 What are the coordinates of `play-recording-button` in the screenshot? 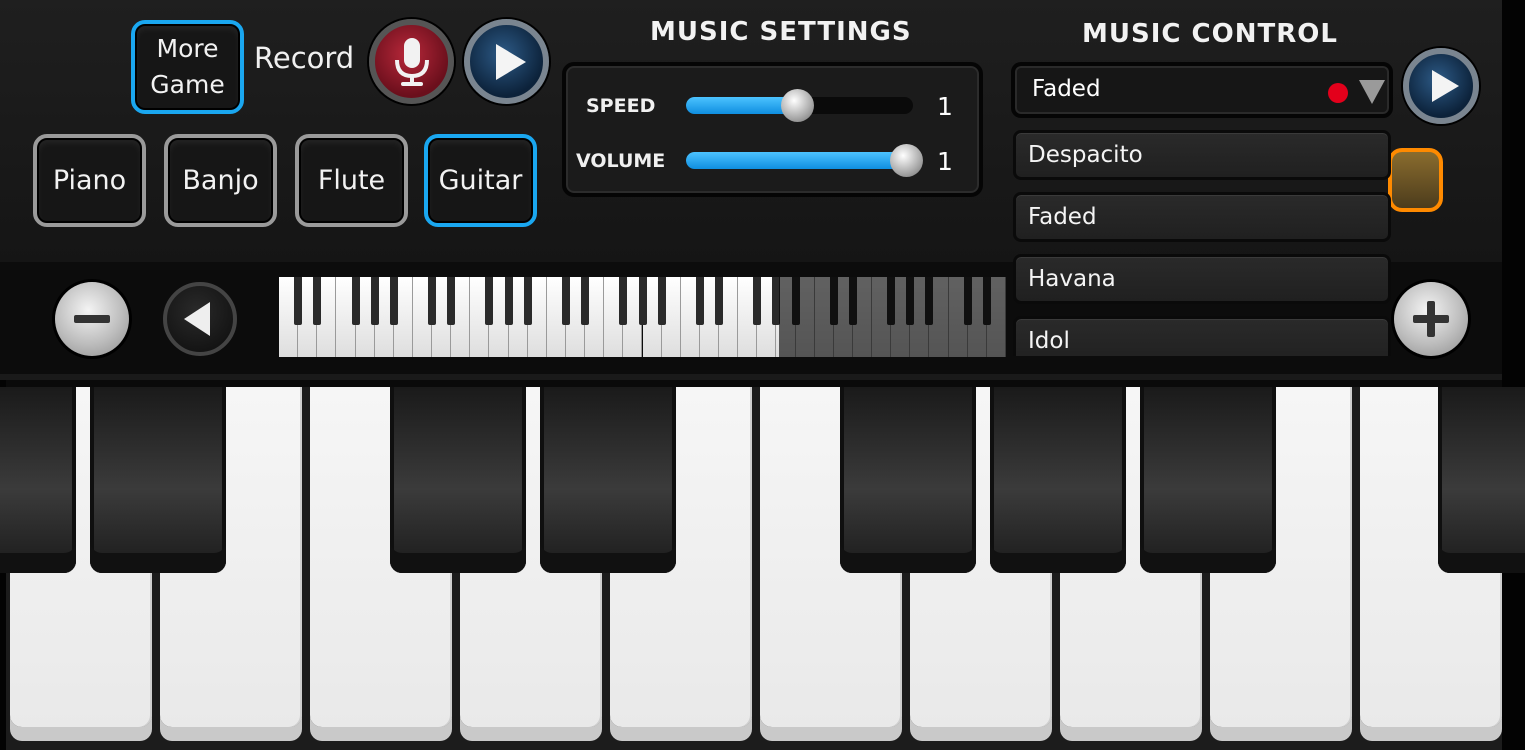 It's located at (506, 61).